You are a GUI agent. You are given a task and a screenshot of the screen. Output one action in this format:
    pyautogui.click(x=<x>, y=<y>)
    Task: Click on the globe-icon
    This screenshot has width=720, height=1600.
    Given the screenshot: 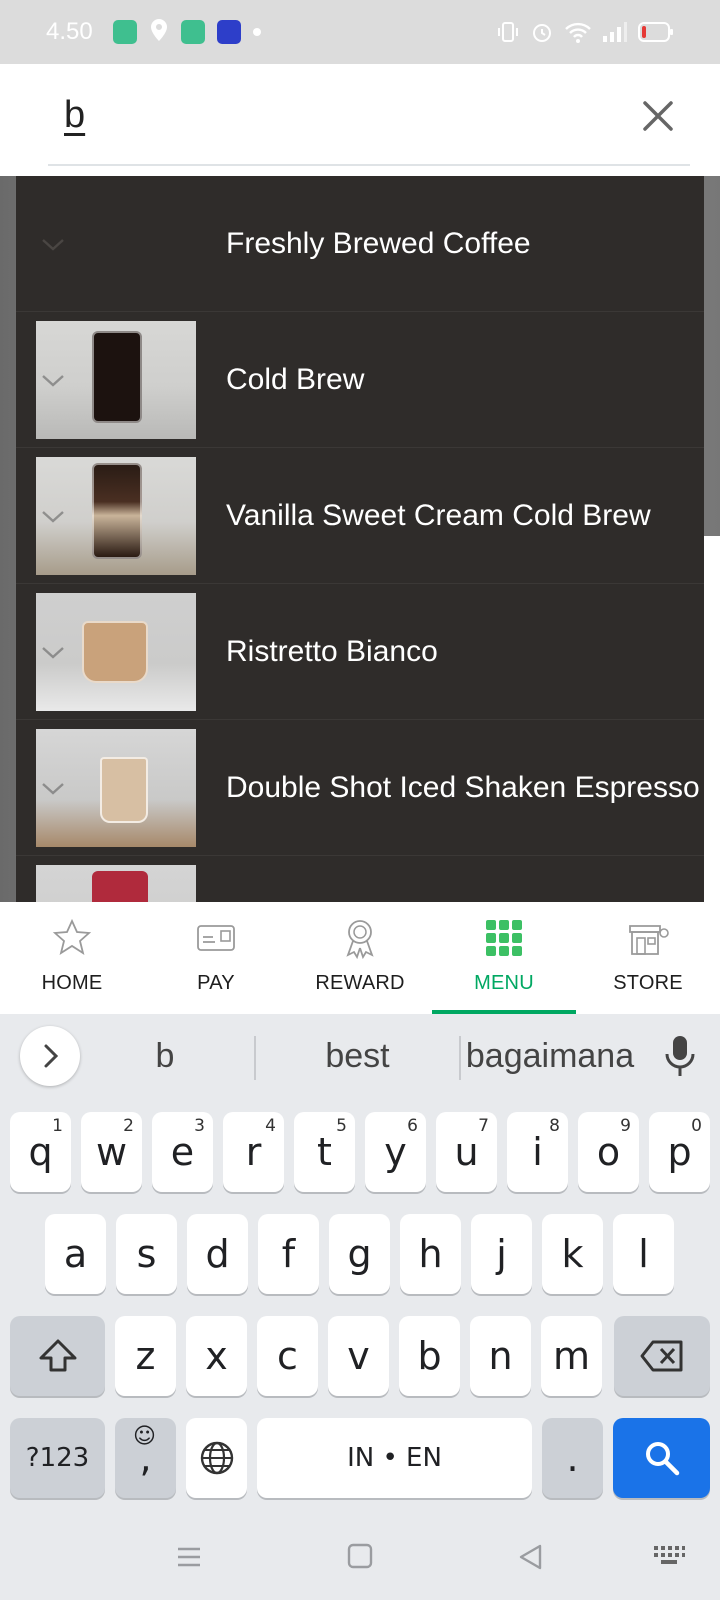 What is the action you would take?
    pyautogui.click(x=216, y=1458)
    